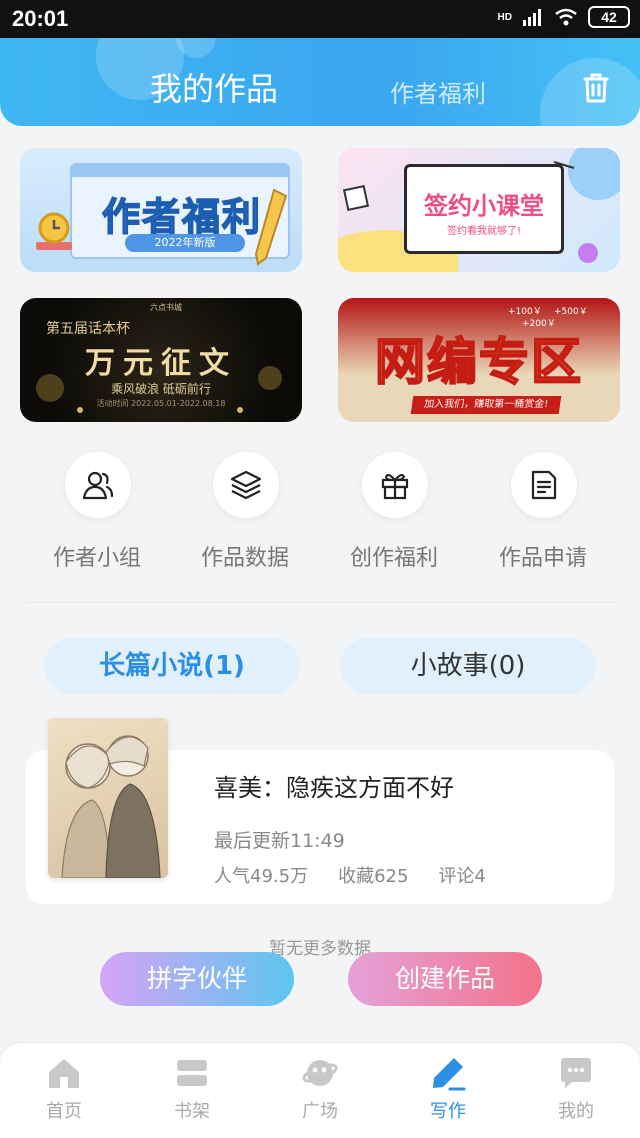 This screenshot has width=640, height=1138. Describe the element at coordinates (166, 307) in the screenshot. I see `banner-small-text: 六点书城` at that location.